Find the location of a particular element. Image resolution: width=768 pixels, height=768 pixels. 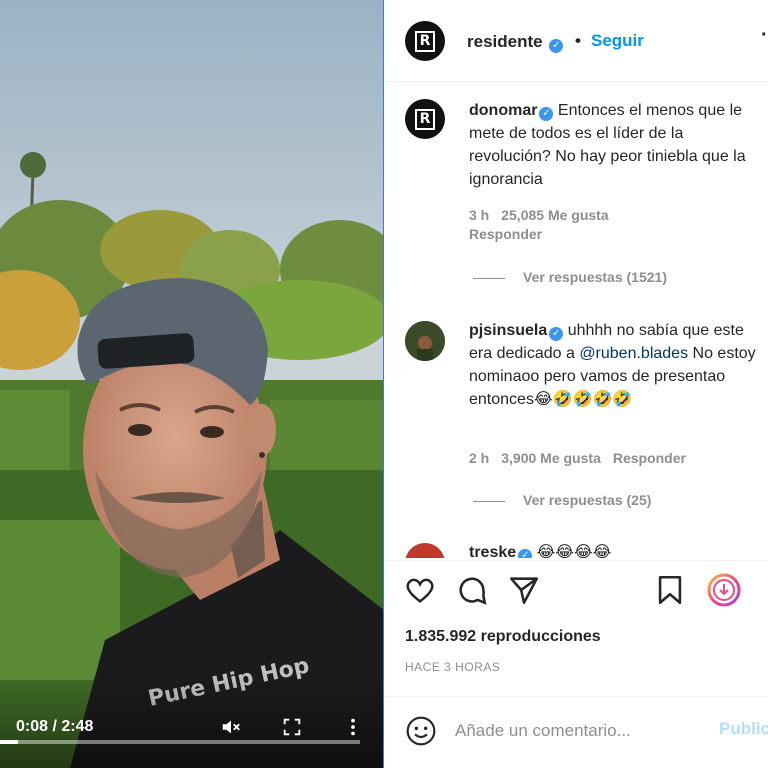

view-replies-button: Ver respuestas (25) is located at coordinates (562, 500).